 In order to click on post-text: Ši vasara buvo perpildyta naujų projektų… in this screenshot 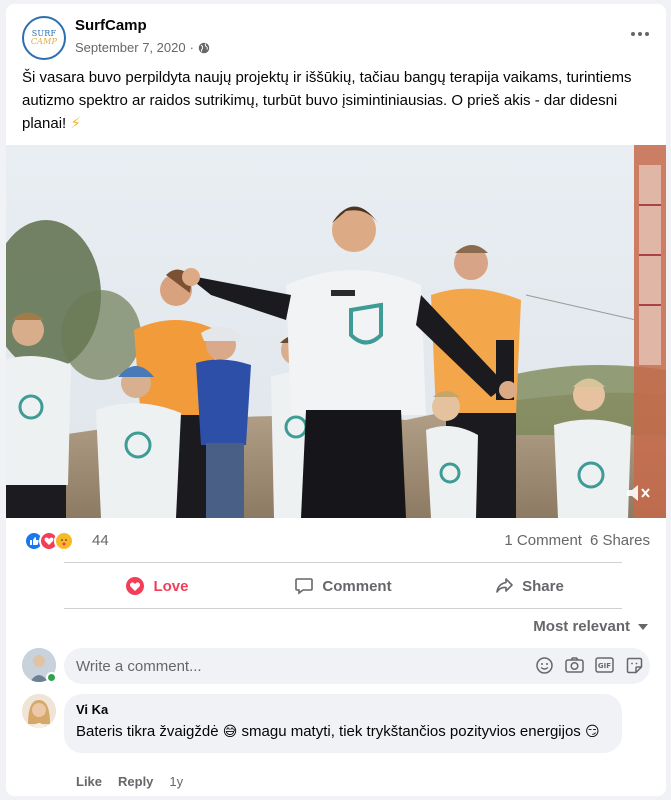, I will do `click(337, 100)`.